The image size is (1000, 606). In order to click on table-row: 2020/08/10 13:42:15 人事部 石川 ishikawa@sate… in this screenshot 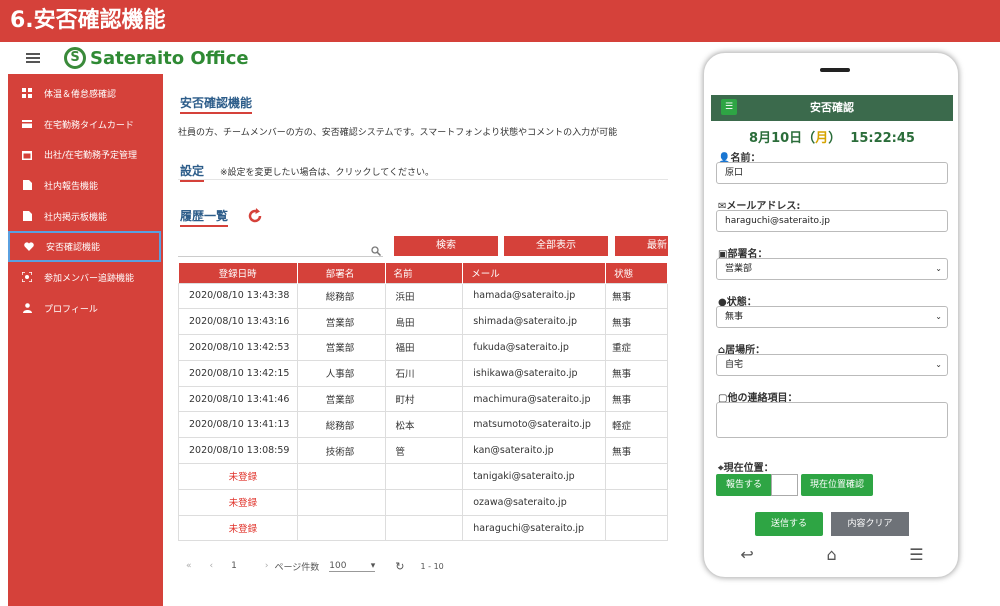, I will do `click(423, 373)`.